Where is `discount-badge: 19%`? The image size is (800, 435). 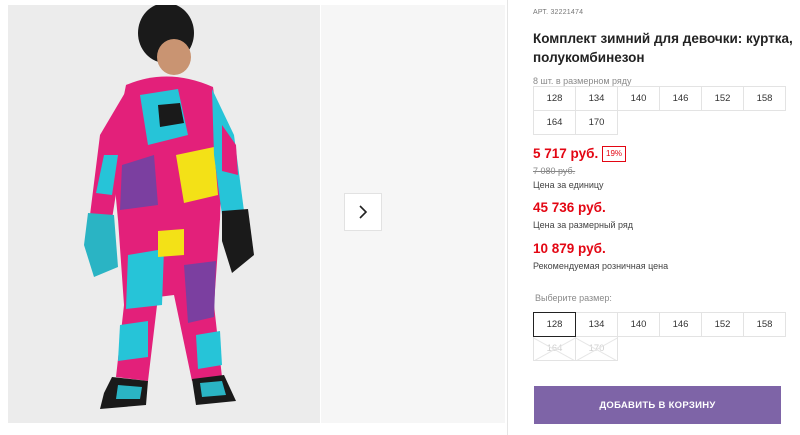
discount-badge: 19% is located at coordinates (614, 154).